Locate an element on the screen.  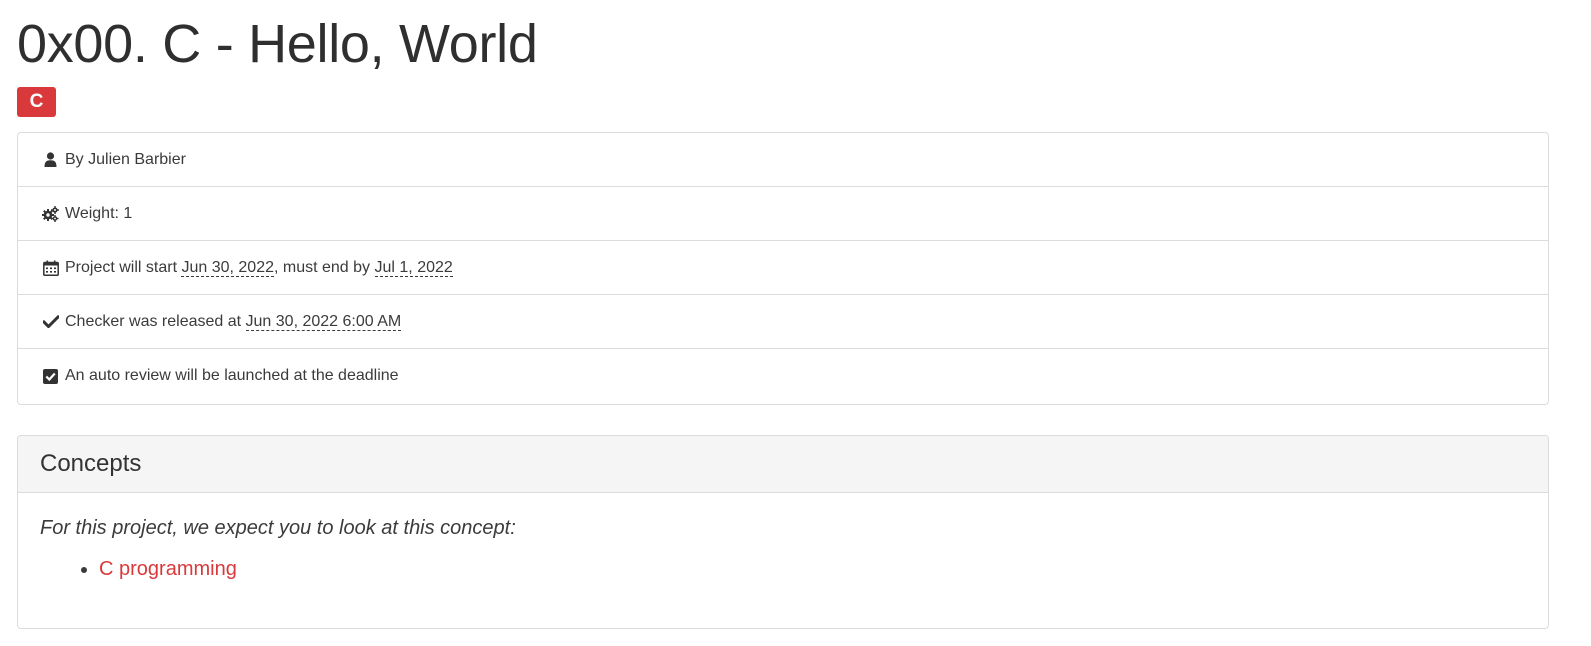
start-date: Jun 30, 2022 is located at coordinates (227, 267).